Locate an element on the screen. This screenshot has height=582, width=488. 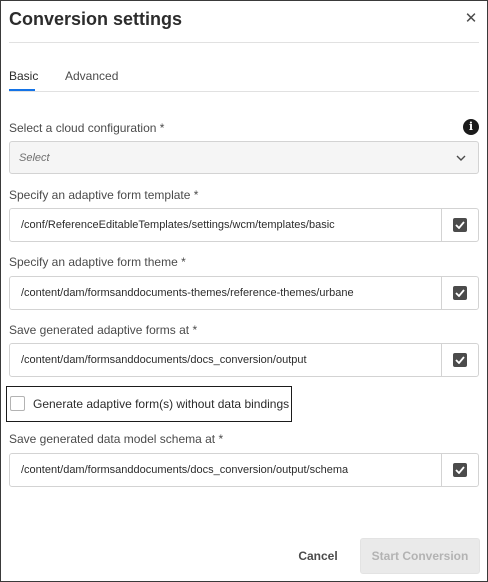
save-schema-checkbox is located at coordinates (459, 470).